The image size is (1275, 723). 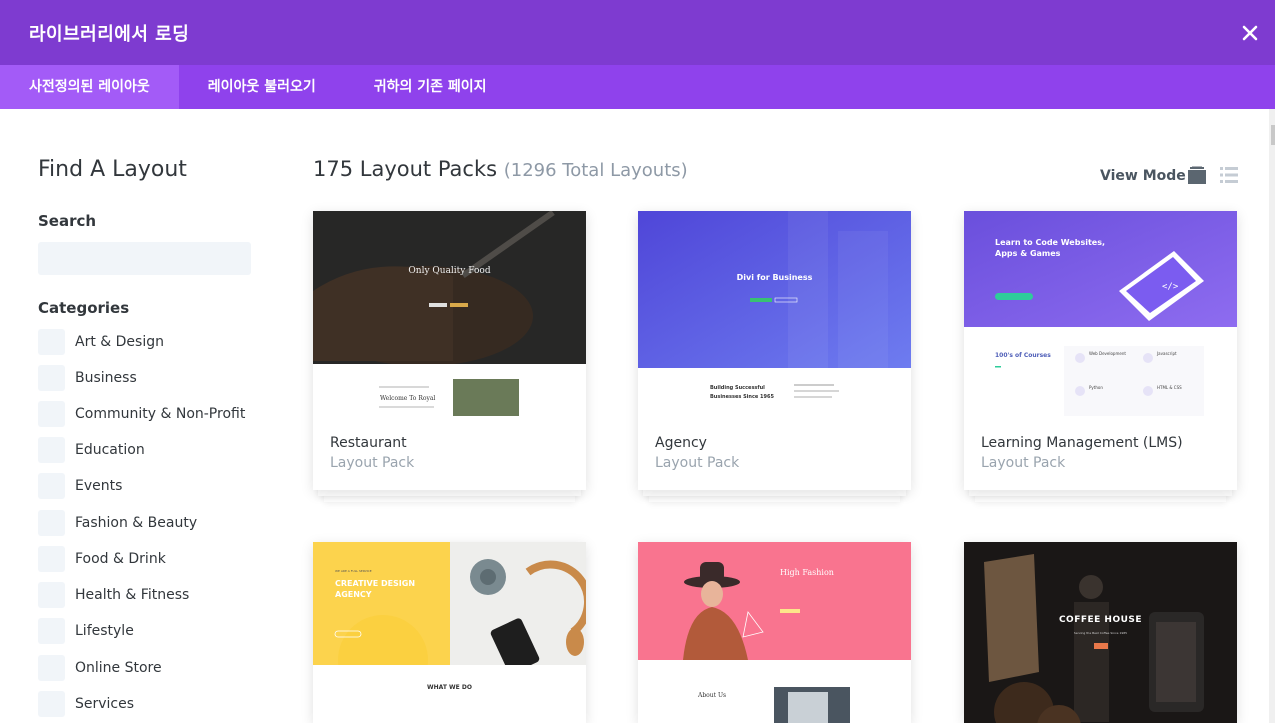 What do you see at coordinates (112, 169) in the screenshot?
I see `sidebar-title: Find A Layout` at bounding box center [112, 169].